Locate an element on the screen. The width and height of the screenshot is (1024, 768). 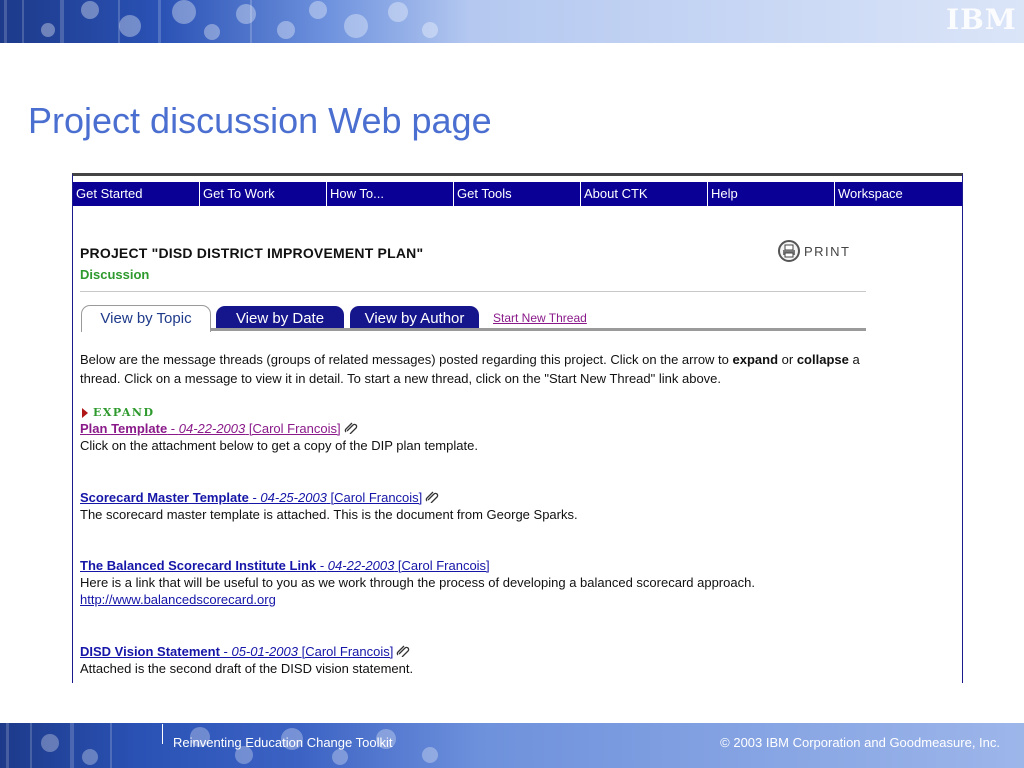
nav-get-tools: Get Tools is located at coordinates (517, 194).